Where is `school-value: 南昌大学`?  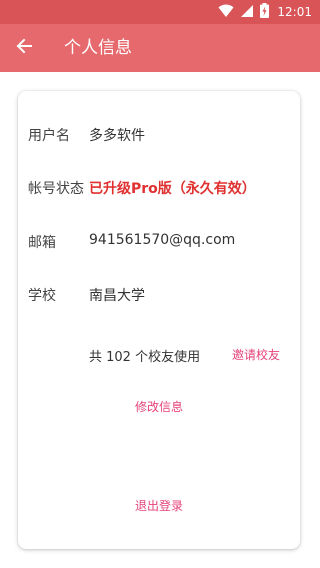
school-value: 南昌大学 is located at coordinates (117, 296).